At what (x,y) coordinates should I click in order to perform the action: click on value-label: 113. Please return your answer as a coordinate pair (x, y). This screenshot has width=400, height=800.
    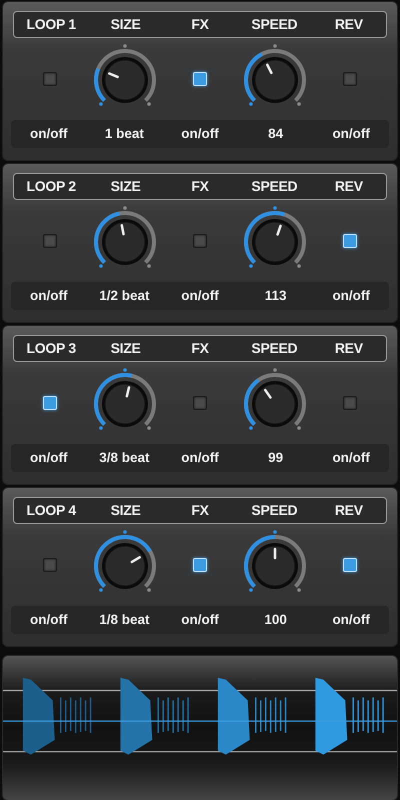
    Looking at the image, I should click on (276, 295).